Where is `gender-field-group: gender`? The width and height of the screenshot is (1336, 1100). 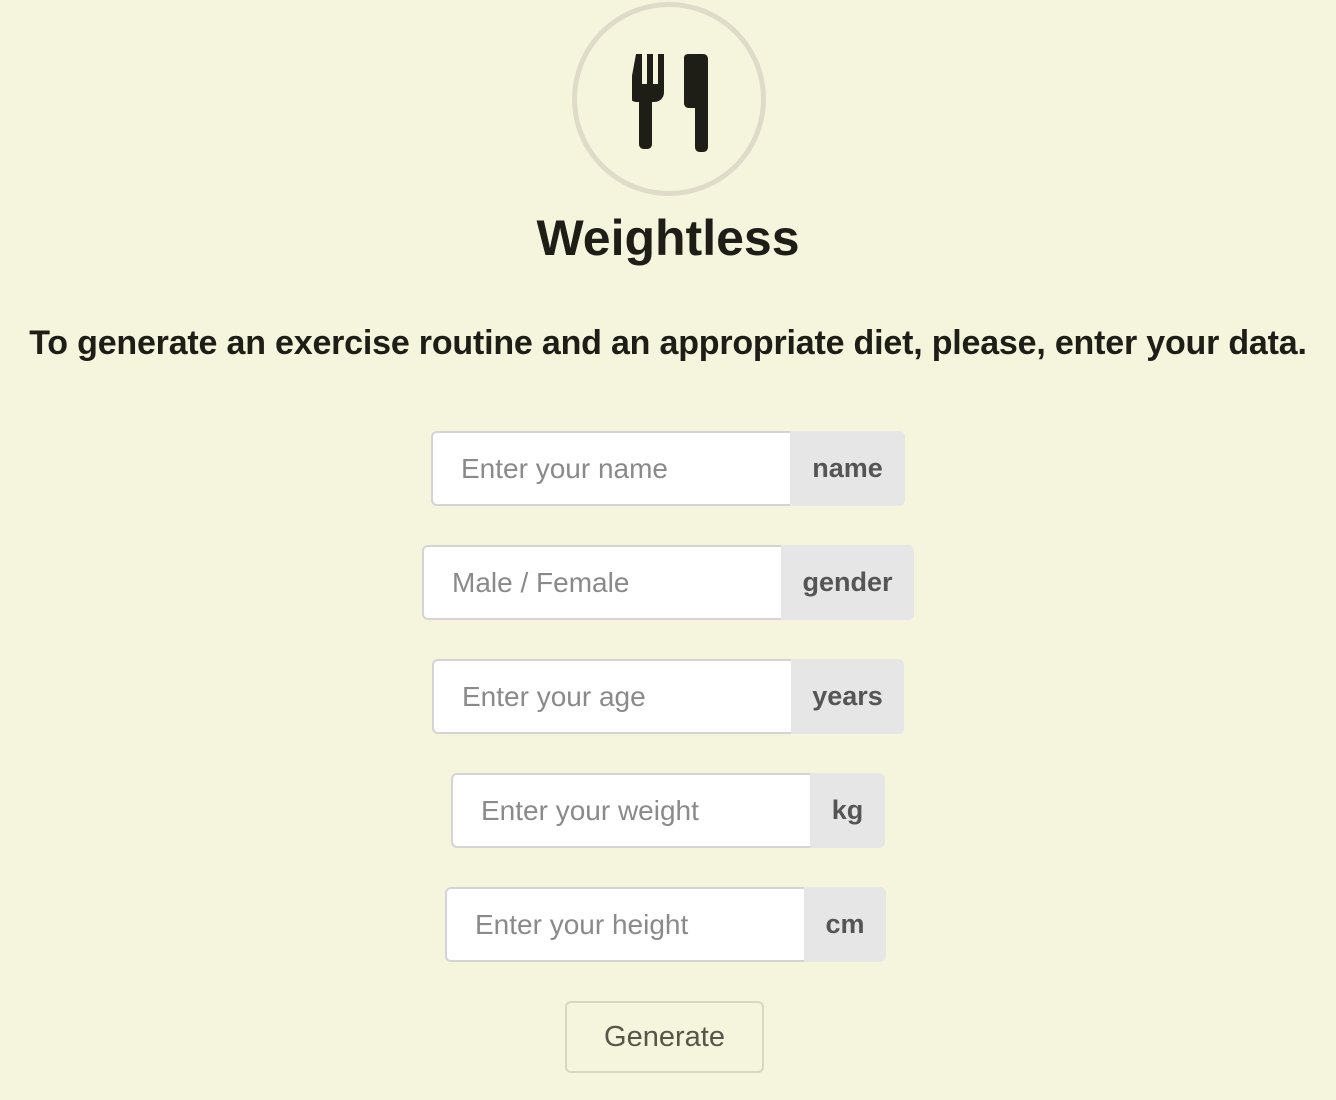
gender-field-group: gender is located at coordinates (668, 582).